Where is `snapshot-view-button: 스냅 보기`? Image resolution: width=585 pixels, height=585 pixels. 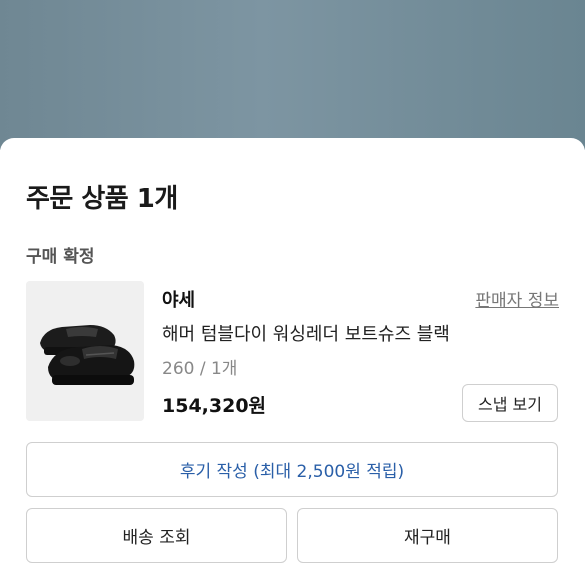 snapshot-view-button: 스냅 보기 is located at coordinates (510, 403).